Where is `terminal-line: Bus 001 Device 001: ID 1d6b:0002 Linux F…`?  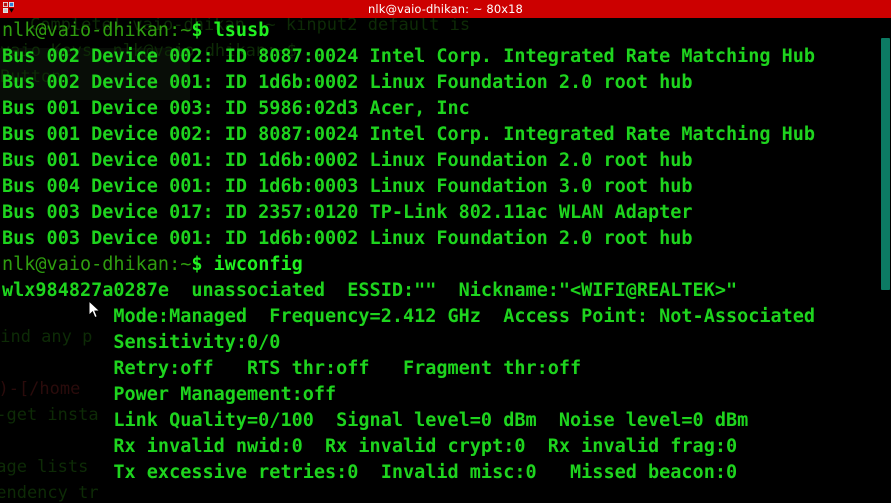 terminal-line: Bus 001 Device 001: ID 1d6b:0002 Linux F… is located at coordinates (347, 160).